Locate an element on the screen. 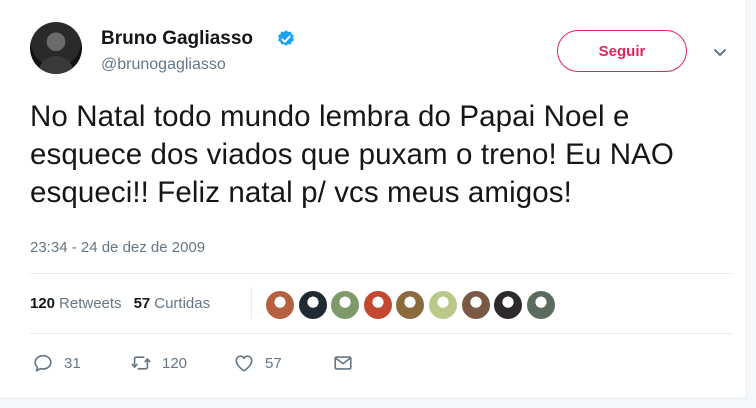  tweet-stats: 120 Retweets 57 Curtidas is located at coordinates (126, 303).